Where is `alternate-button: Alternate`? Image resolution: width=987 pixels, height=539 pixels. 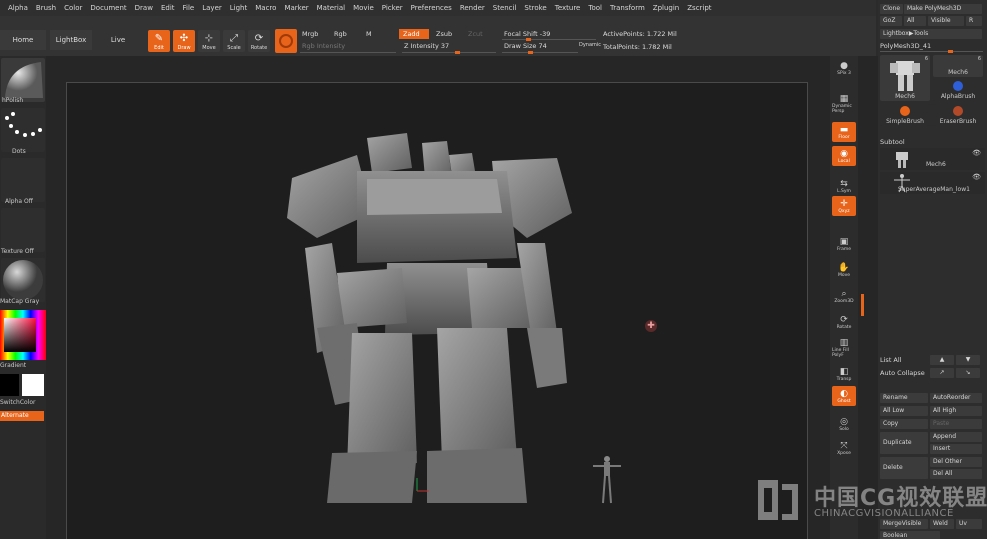 alternate-button: Alternate is located at coordinates (22, 416).